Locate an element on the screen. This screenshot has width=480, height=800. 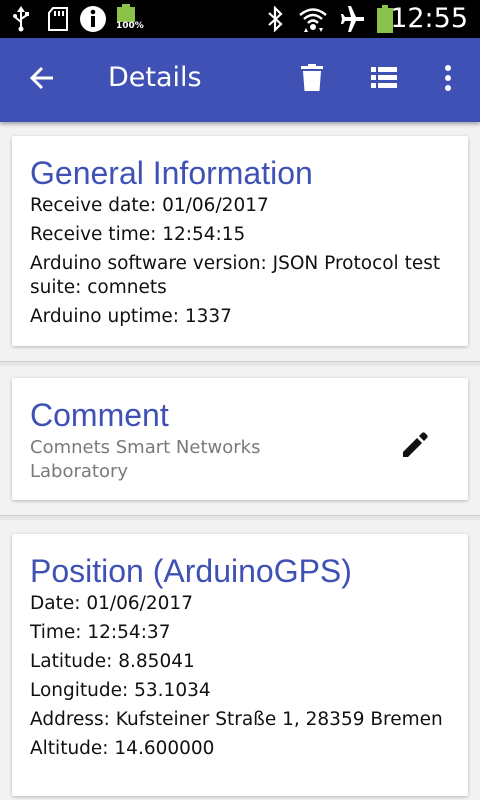
more-vert-icon is located at coordinates (448, 80).